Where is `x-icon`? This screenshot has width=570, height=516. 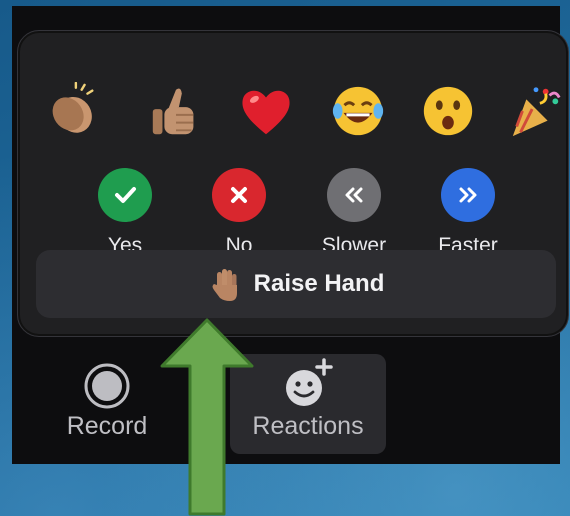 x-icon is located at coordinates (239, 195).